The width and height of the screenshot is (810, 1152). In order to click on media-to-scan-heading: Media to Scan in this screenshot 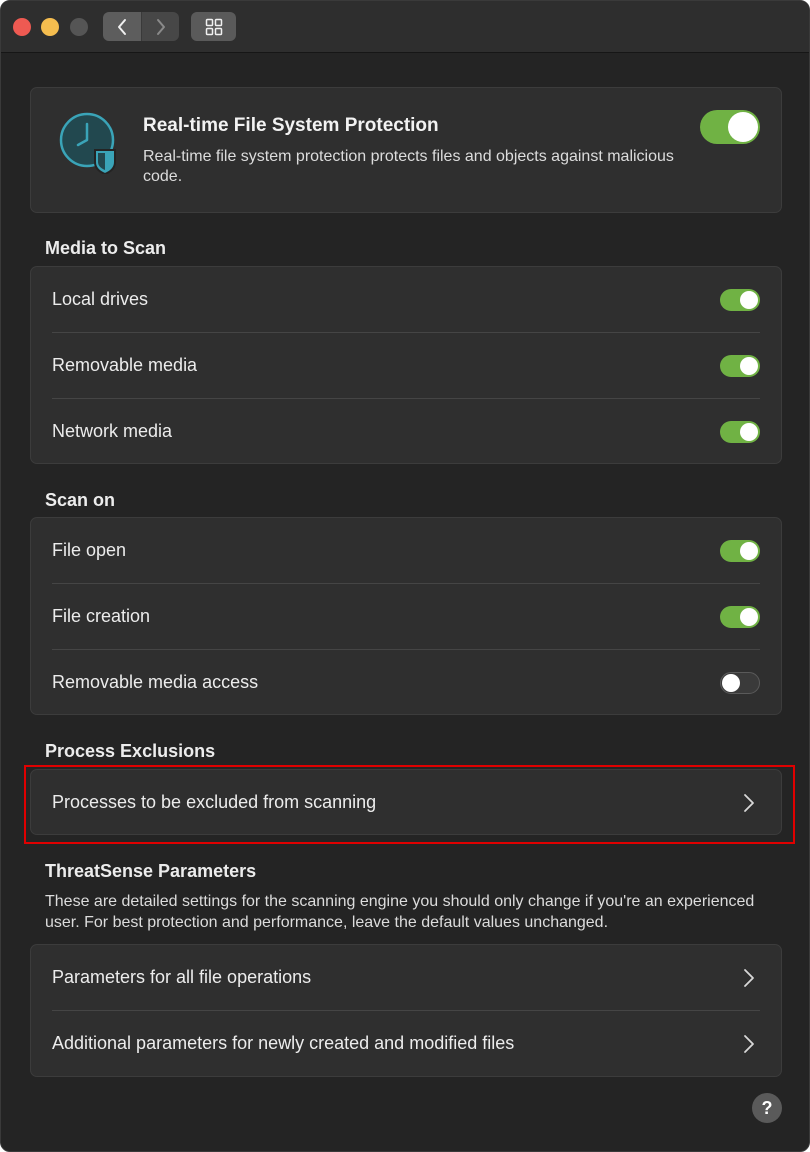, I will do `click(106, 248)`.